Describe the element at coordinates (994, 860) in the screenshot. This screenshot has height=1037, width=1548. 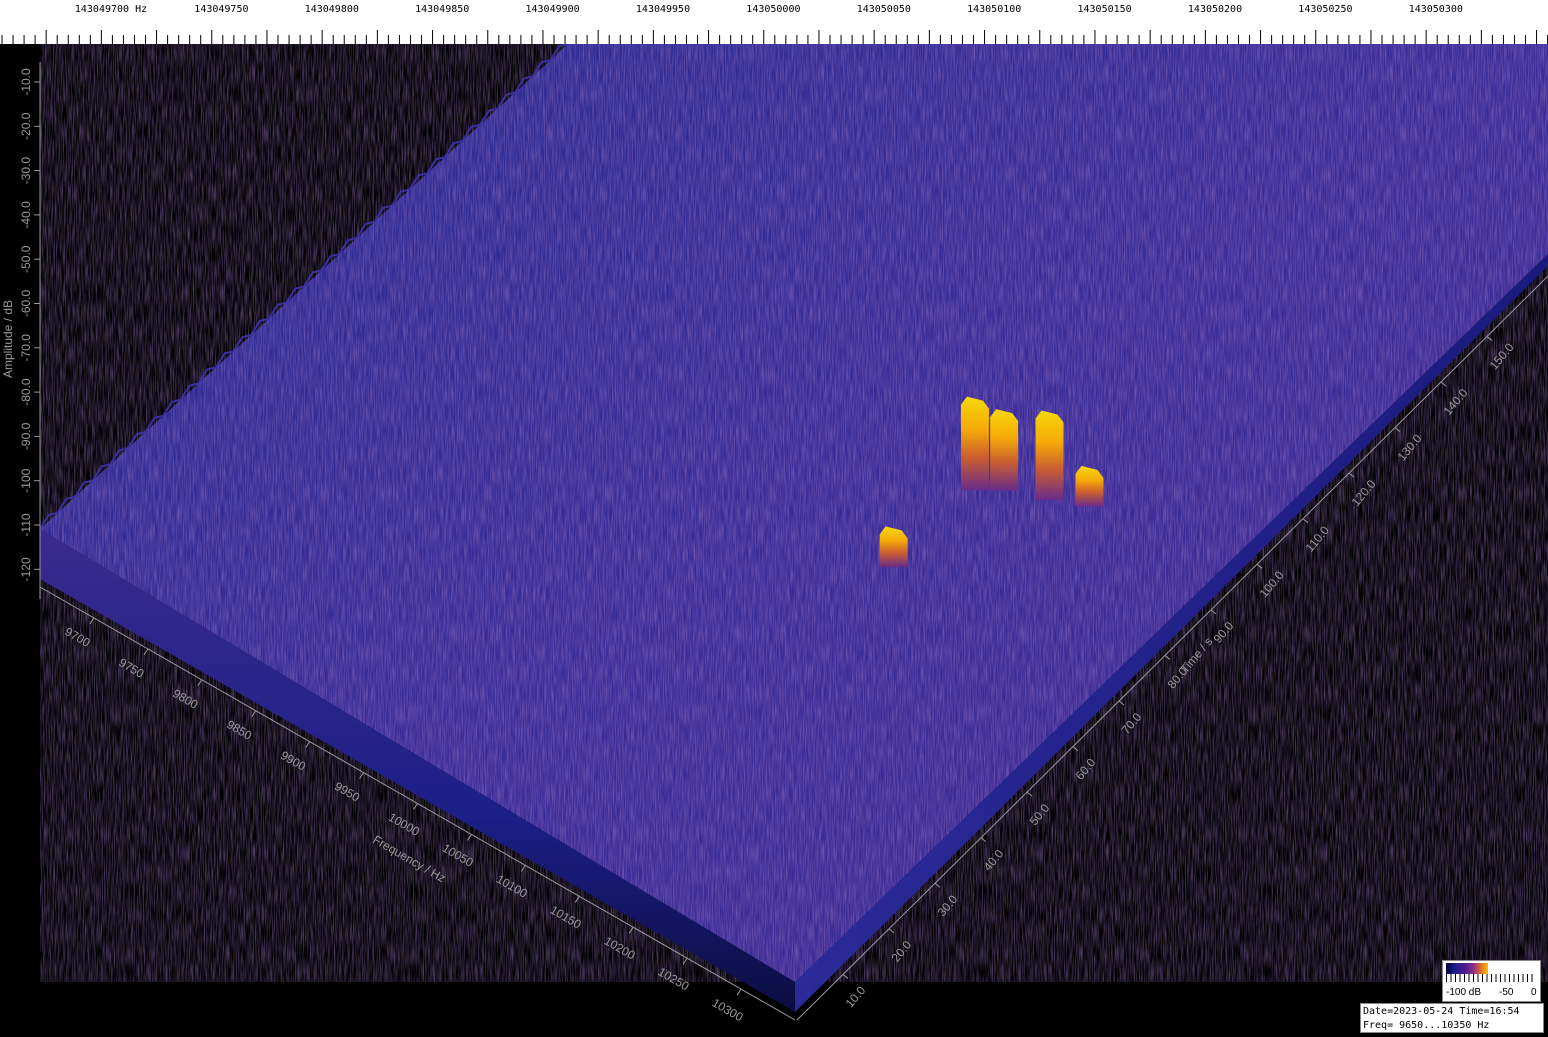
I see `time-tick-label: 40.0` at that location.